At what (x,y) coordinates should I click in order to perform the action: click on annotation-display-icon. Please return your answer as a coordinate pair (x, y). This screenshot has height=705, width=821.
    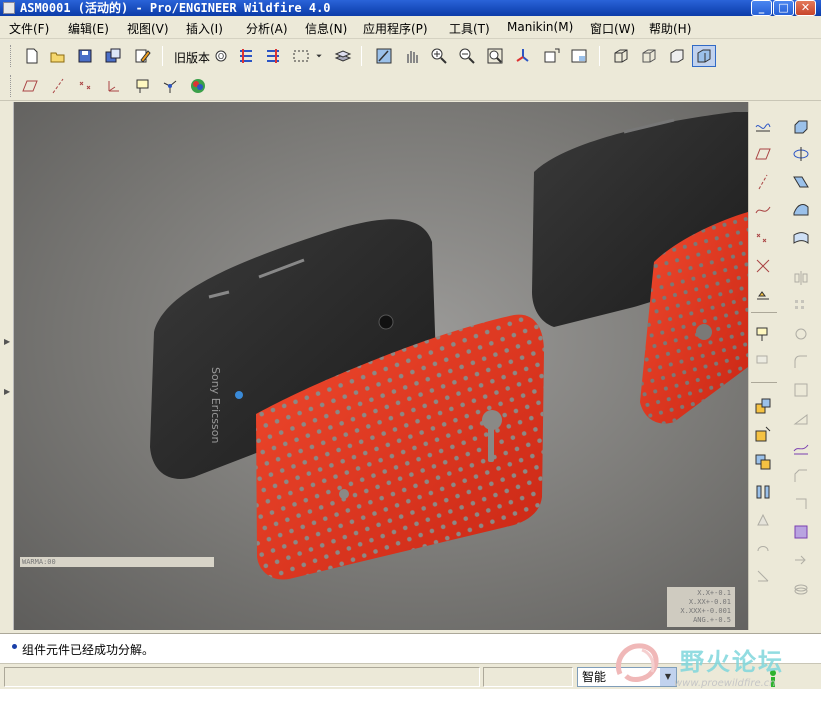
    Looking at the image, I should click on (143, 86).